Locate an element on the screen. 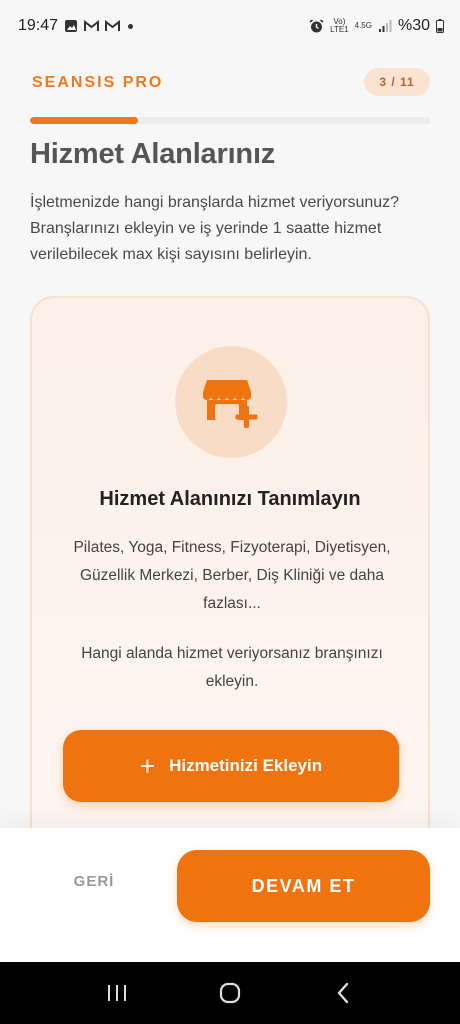  progress-bar is located at coordinates (230, 120).